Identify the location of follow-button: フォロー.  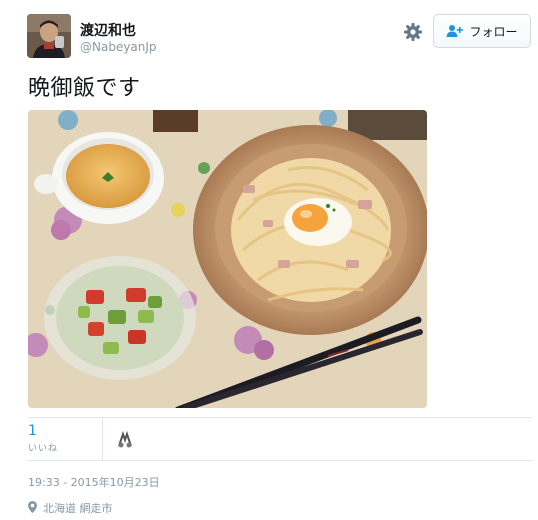
(482, 31).